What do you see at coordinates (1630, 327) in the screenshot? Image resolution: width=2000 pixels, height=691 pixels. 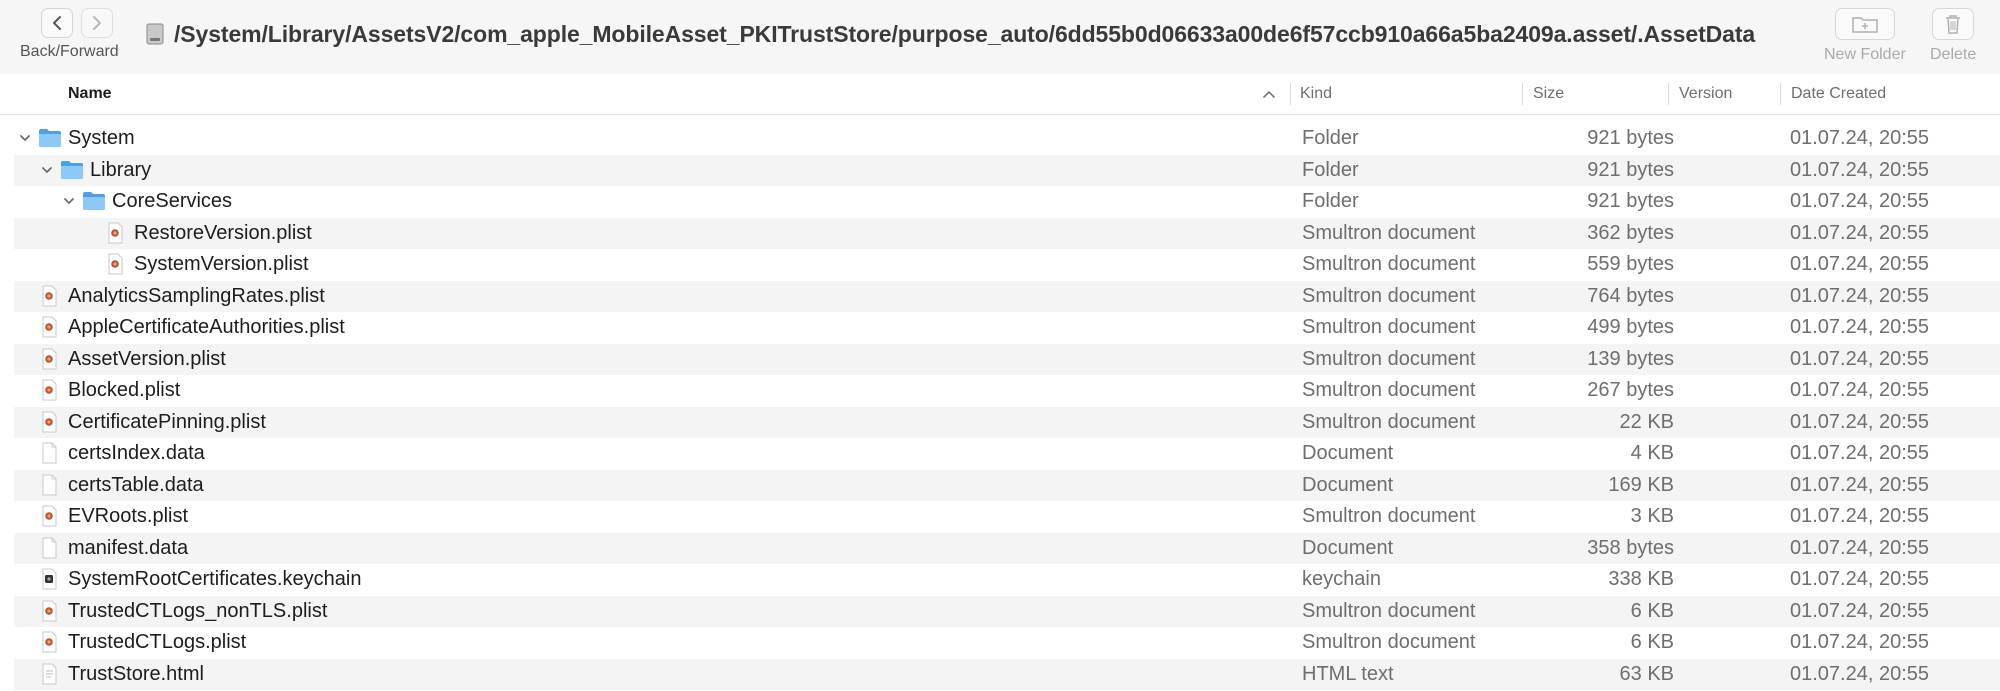 I see `file-size: 499 bytes` at bounding box center [1630, 327].